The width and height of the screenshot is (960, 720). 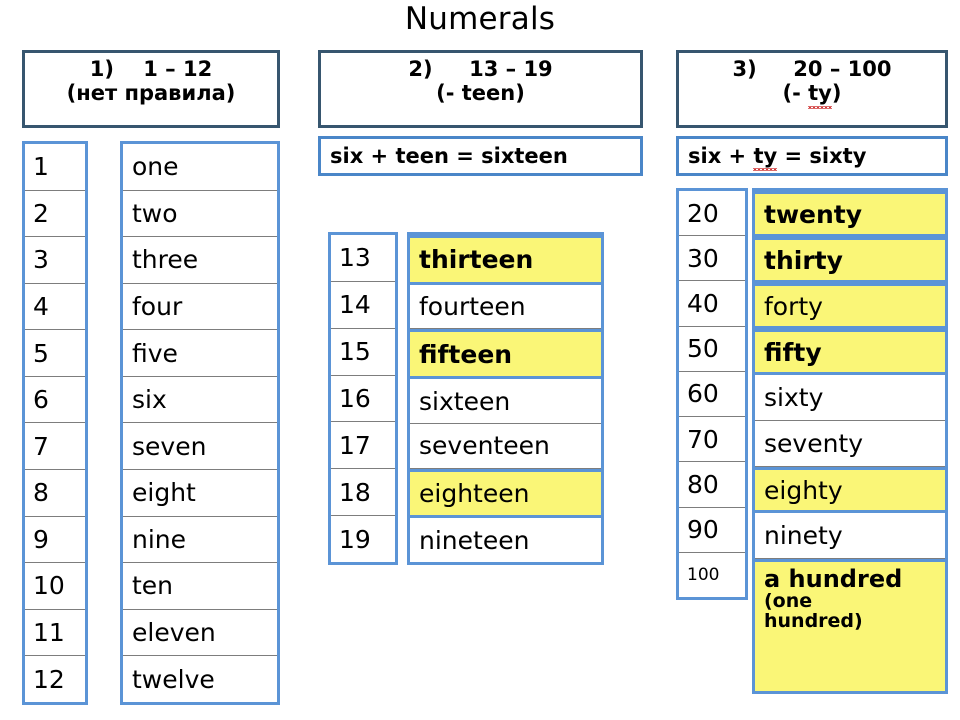 I want to click on table-cell-word: one, so click(x=200, y=167).